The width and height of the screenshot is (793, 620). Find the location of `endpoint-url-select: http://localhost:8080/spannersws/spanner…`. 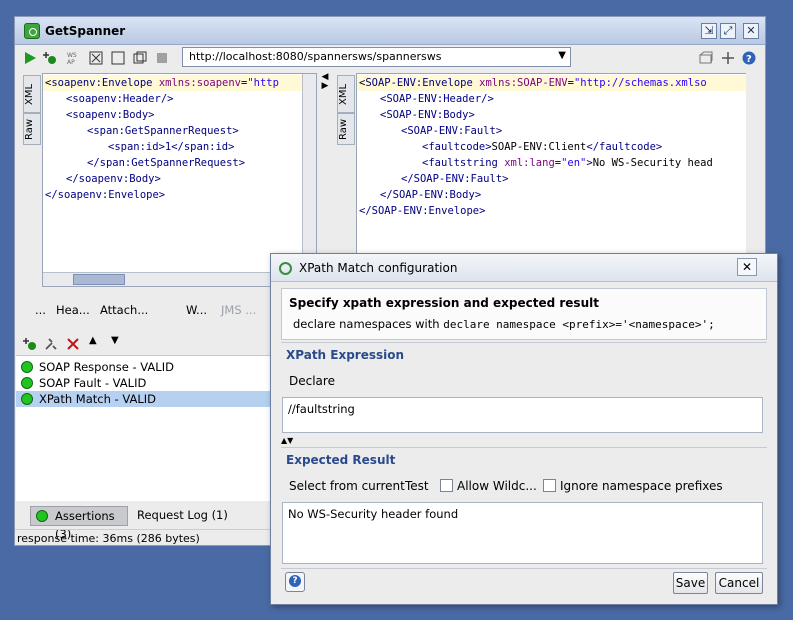

endpoint-url-select: http://localhost:8080/spannersws/spanner… is located at coordinates (376, 57).